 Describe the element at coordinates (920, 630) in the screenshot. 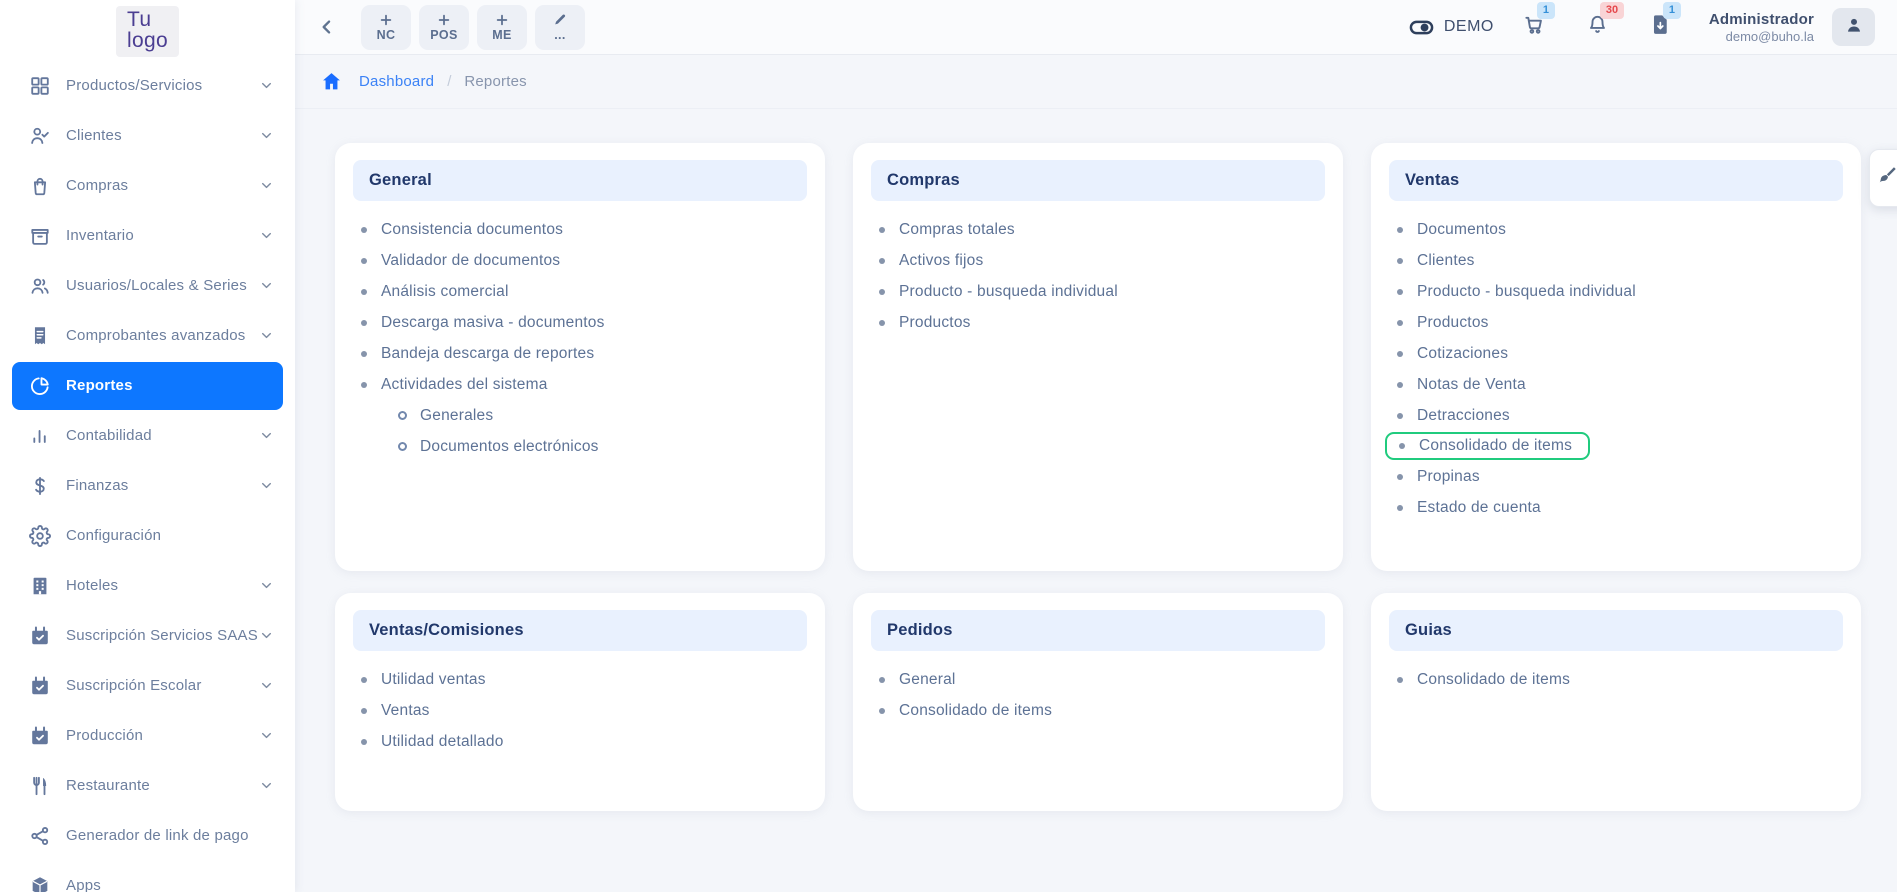

I see `card-title: Pedidos` at that location.